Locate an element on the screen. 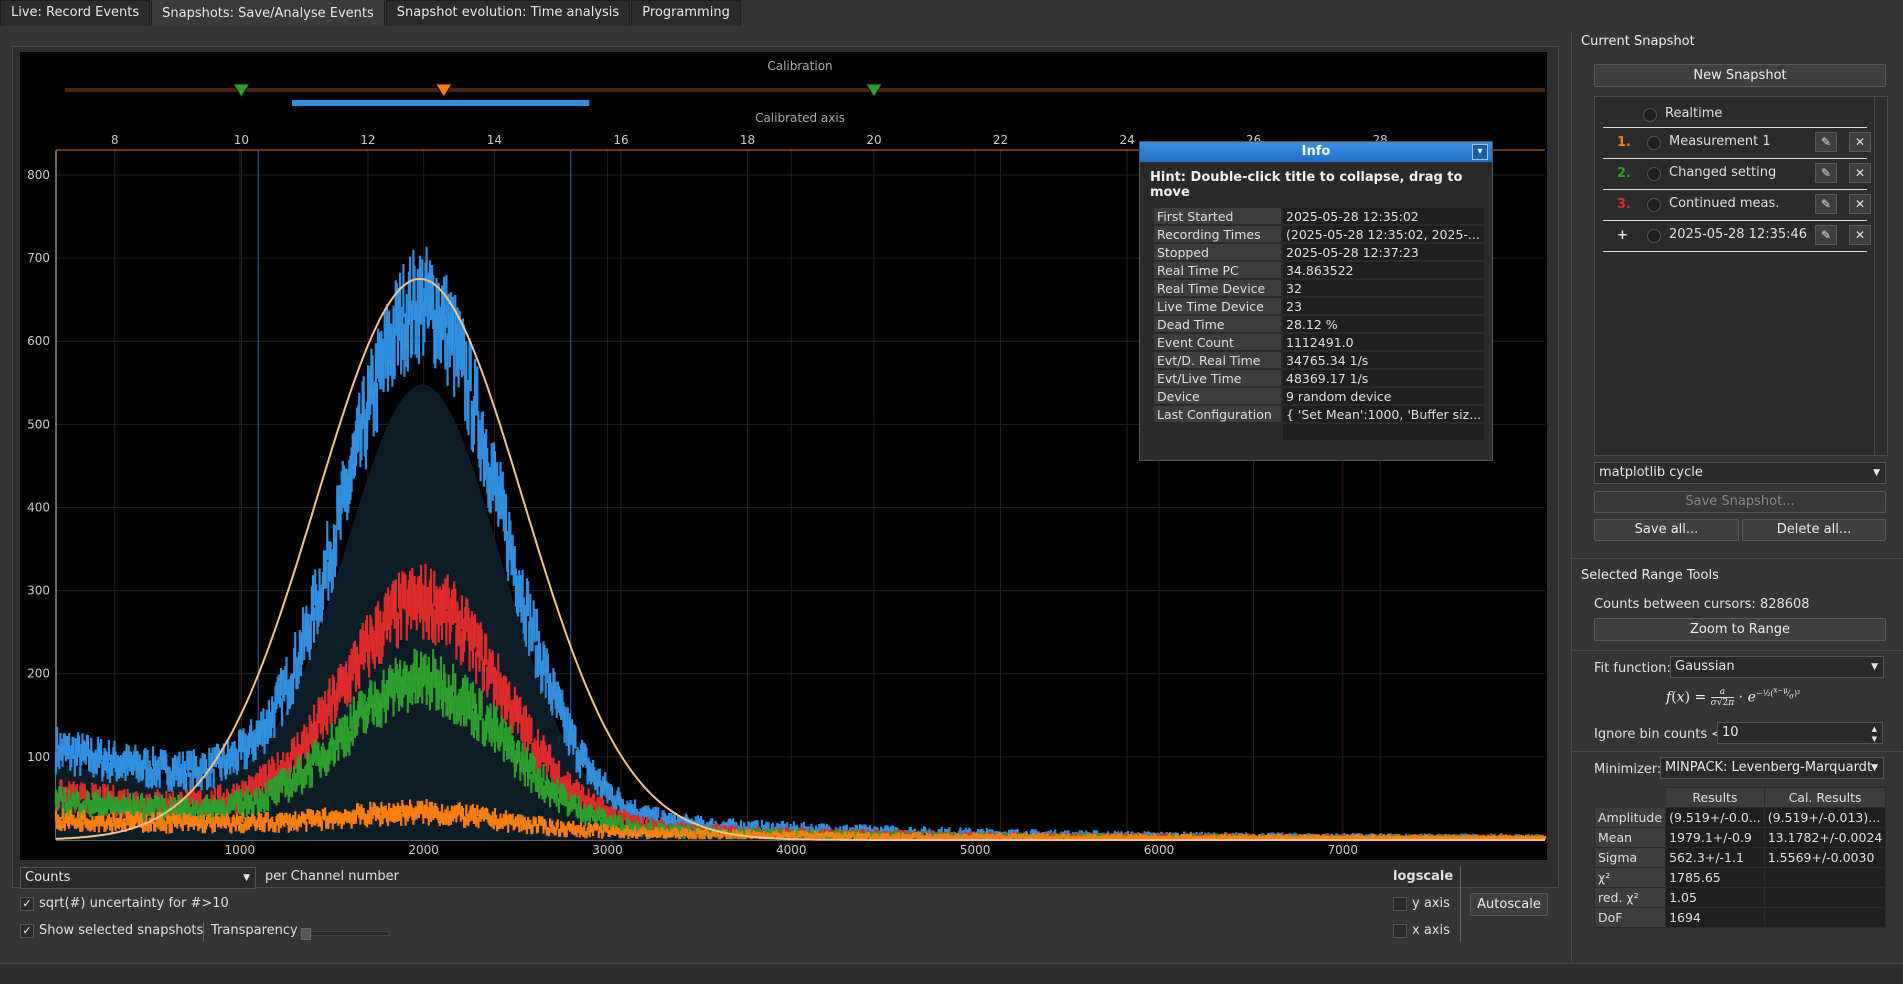 The height and width of the screenshot is (984, 1903). y-tick-label: 600 is located at coordinates (38, 341).